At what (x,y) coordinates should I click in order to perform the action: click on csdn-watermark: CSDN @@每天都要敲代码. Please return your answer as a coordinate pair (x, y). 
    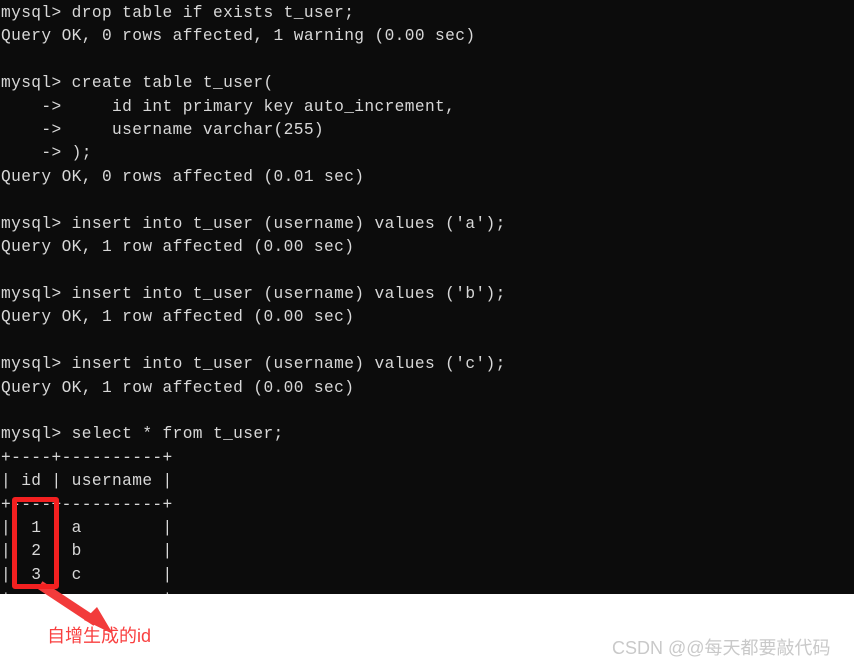
    Looking at the image, I should click on (721, 648).